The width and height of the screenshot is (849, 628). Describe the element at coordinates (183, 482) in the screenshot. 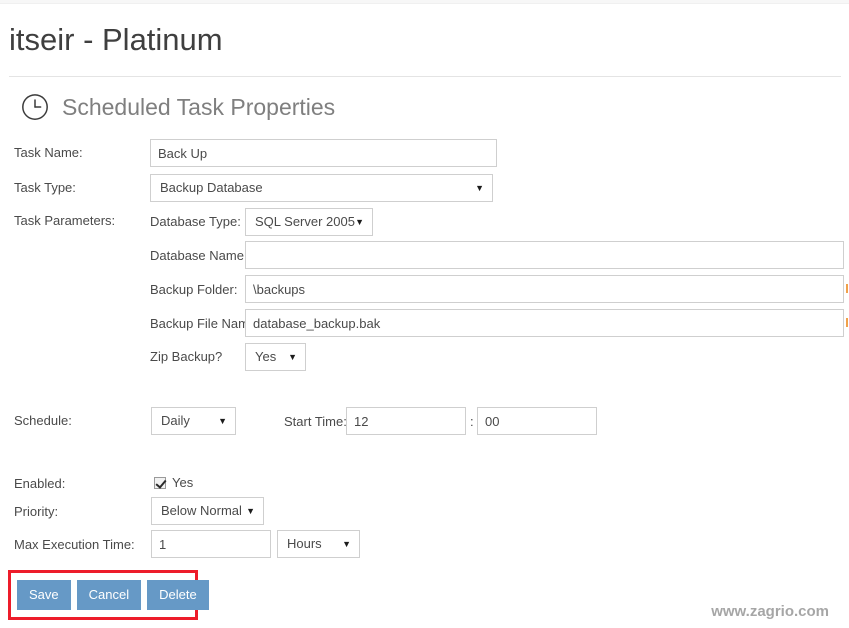

I see `enabled-checkbox-label: Yes` at that location.